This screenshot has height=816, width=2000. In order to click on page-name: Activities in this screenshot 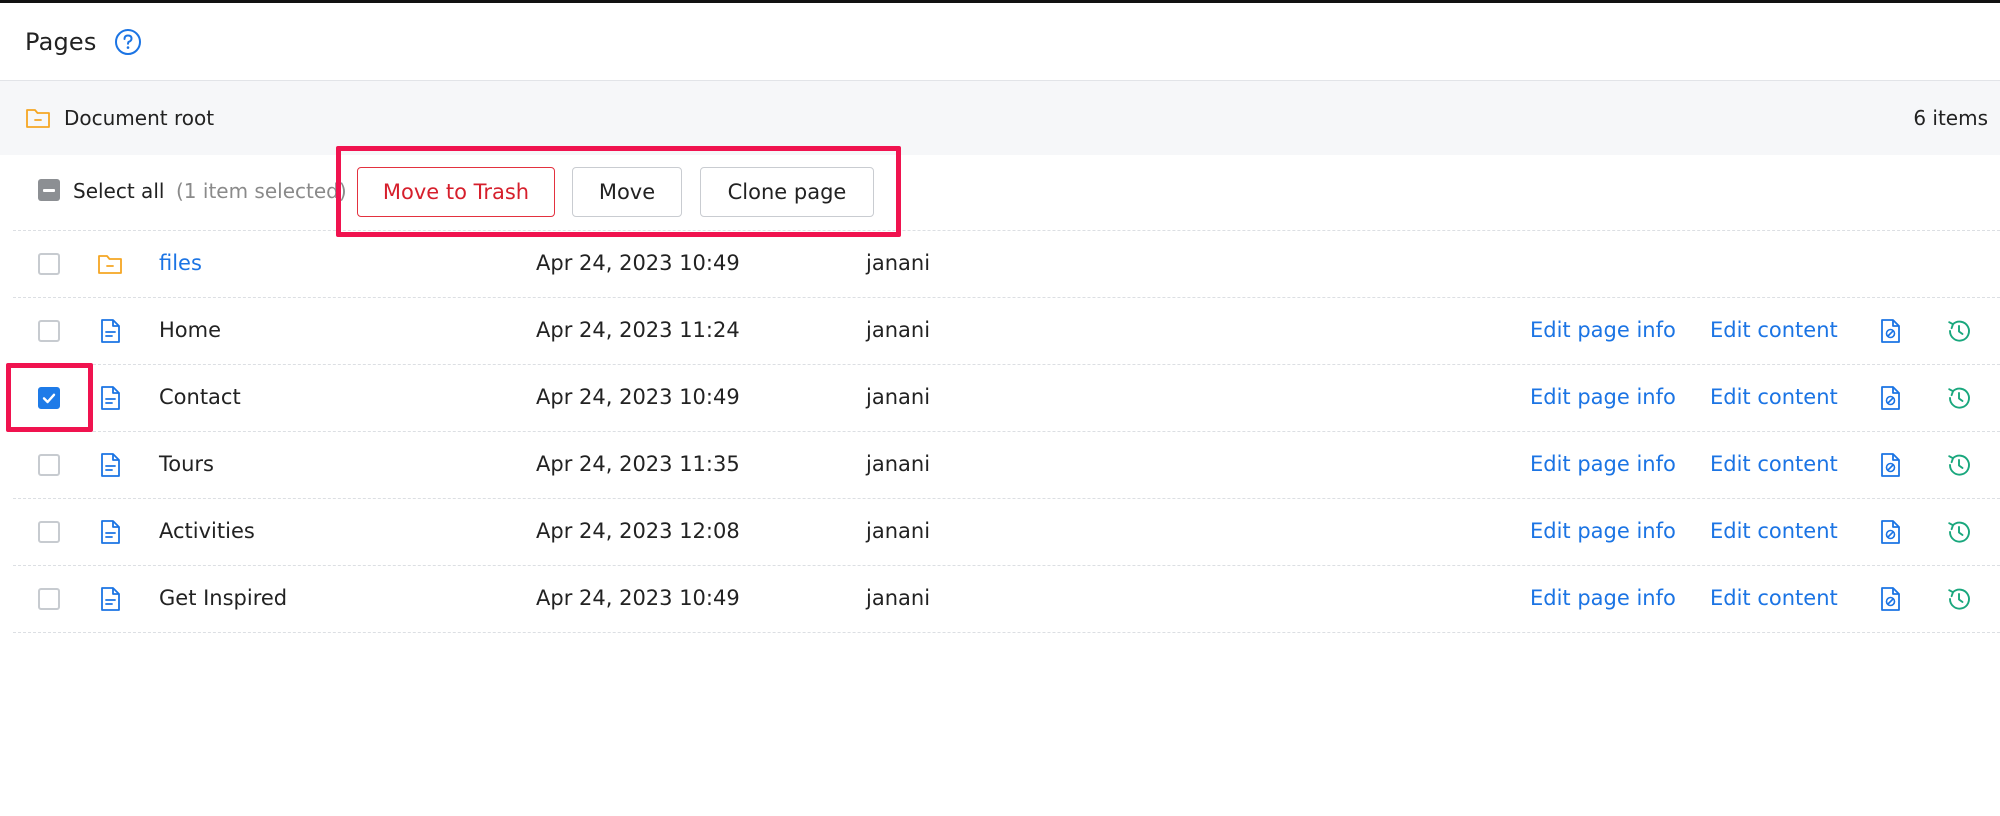, I will do `click(207, 531)`.